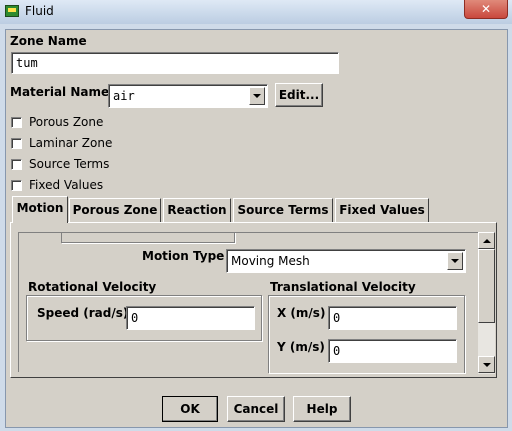  I want to click on close-button: ✕, so click(486, 9).